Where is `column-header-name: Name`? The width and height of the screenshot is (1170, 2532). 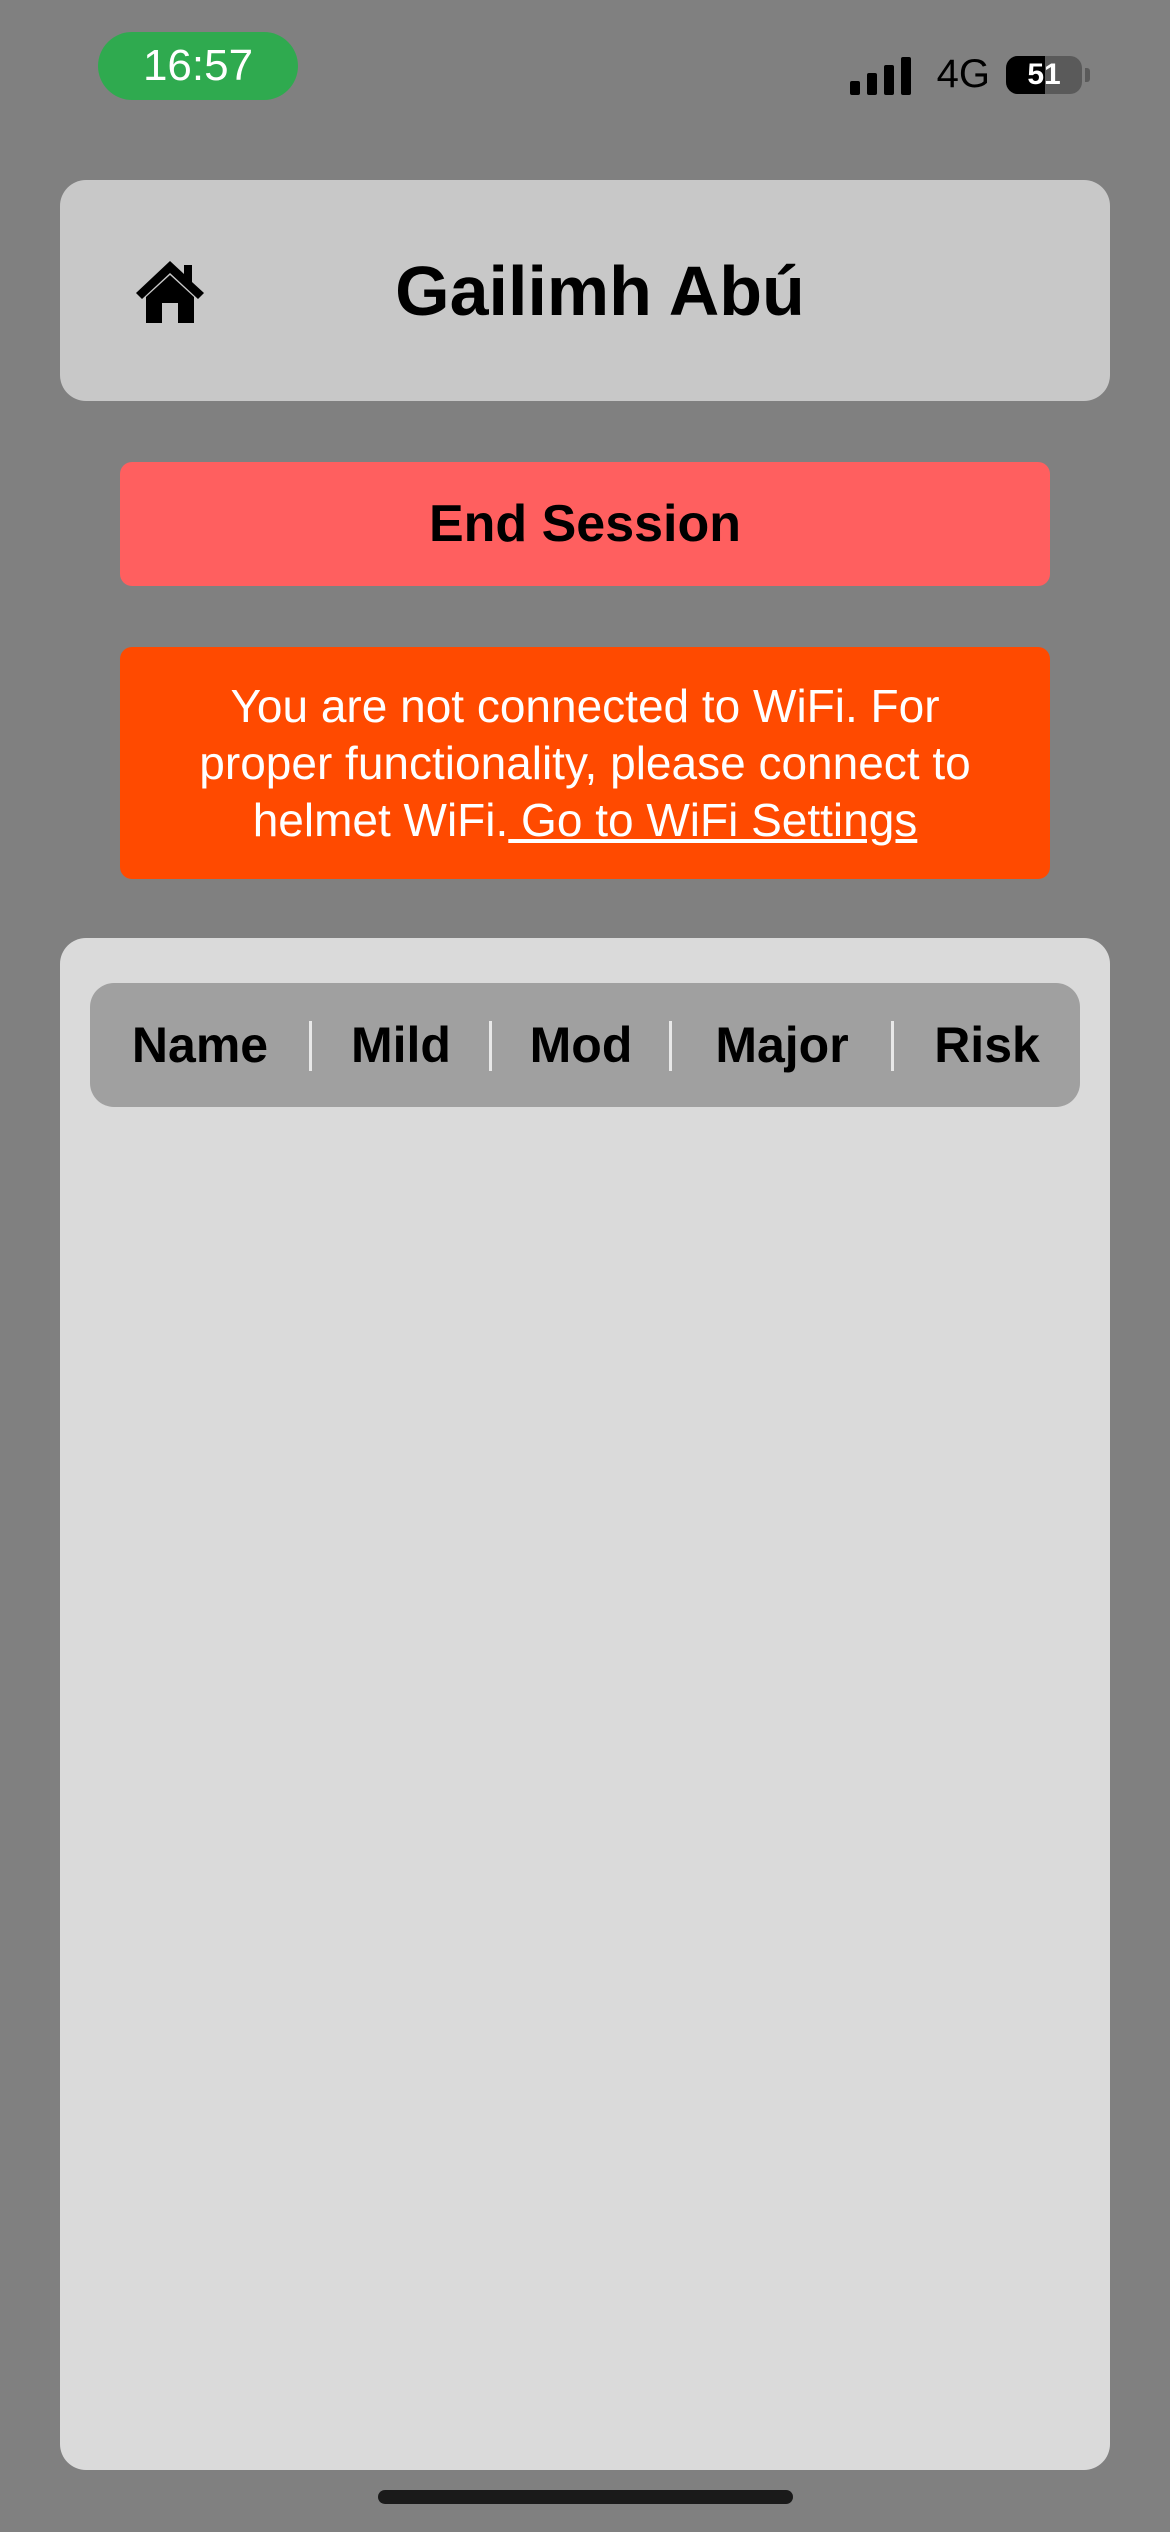 column-header-name: Name is located at coordinates (200, 1045).